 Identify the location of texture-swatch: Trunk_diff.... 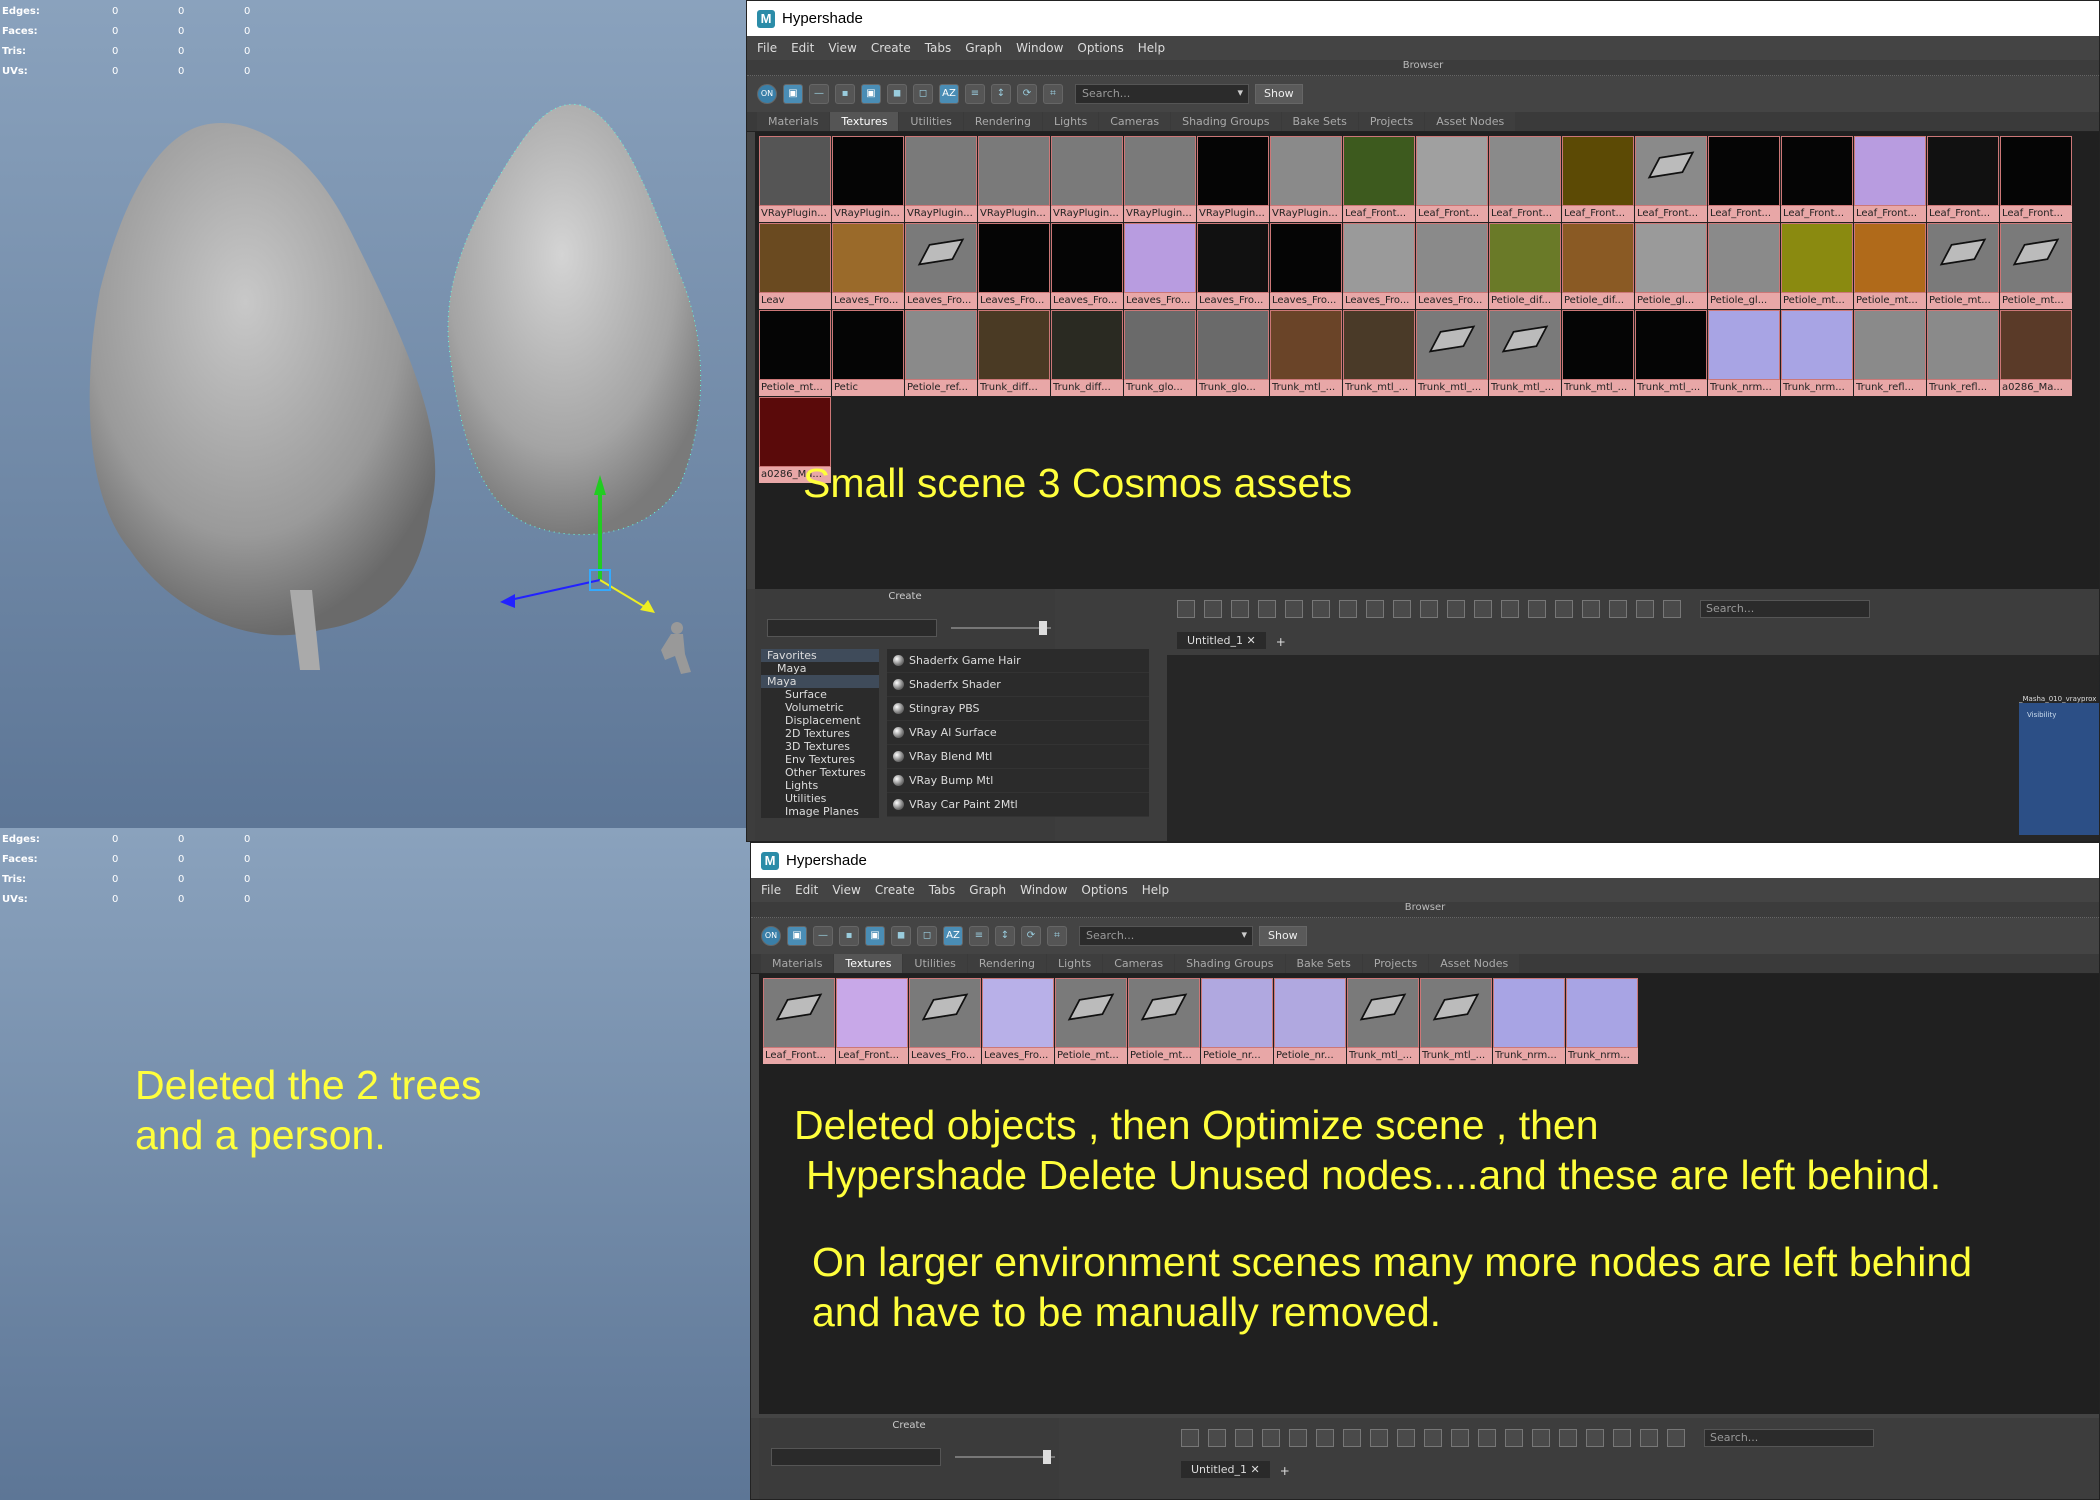
(1014, 353).